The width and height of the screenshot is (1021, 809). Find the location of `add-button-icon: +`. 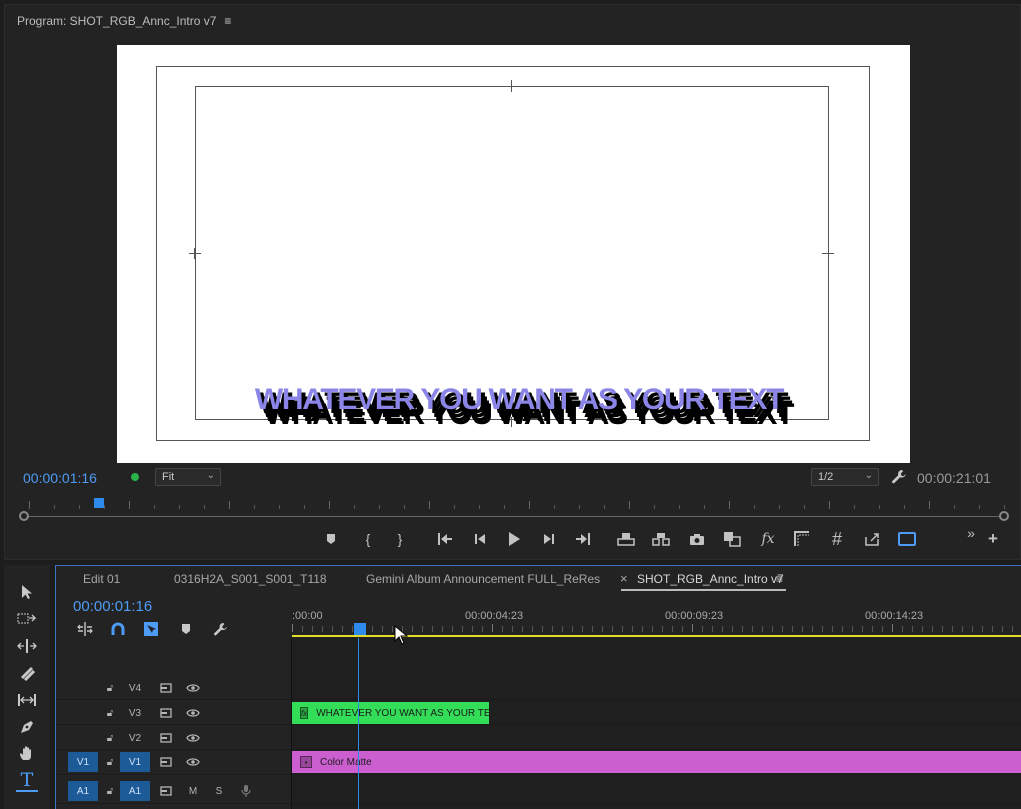

add-button-icon: + is located at coordinates (993, 539).